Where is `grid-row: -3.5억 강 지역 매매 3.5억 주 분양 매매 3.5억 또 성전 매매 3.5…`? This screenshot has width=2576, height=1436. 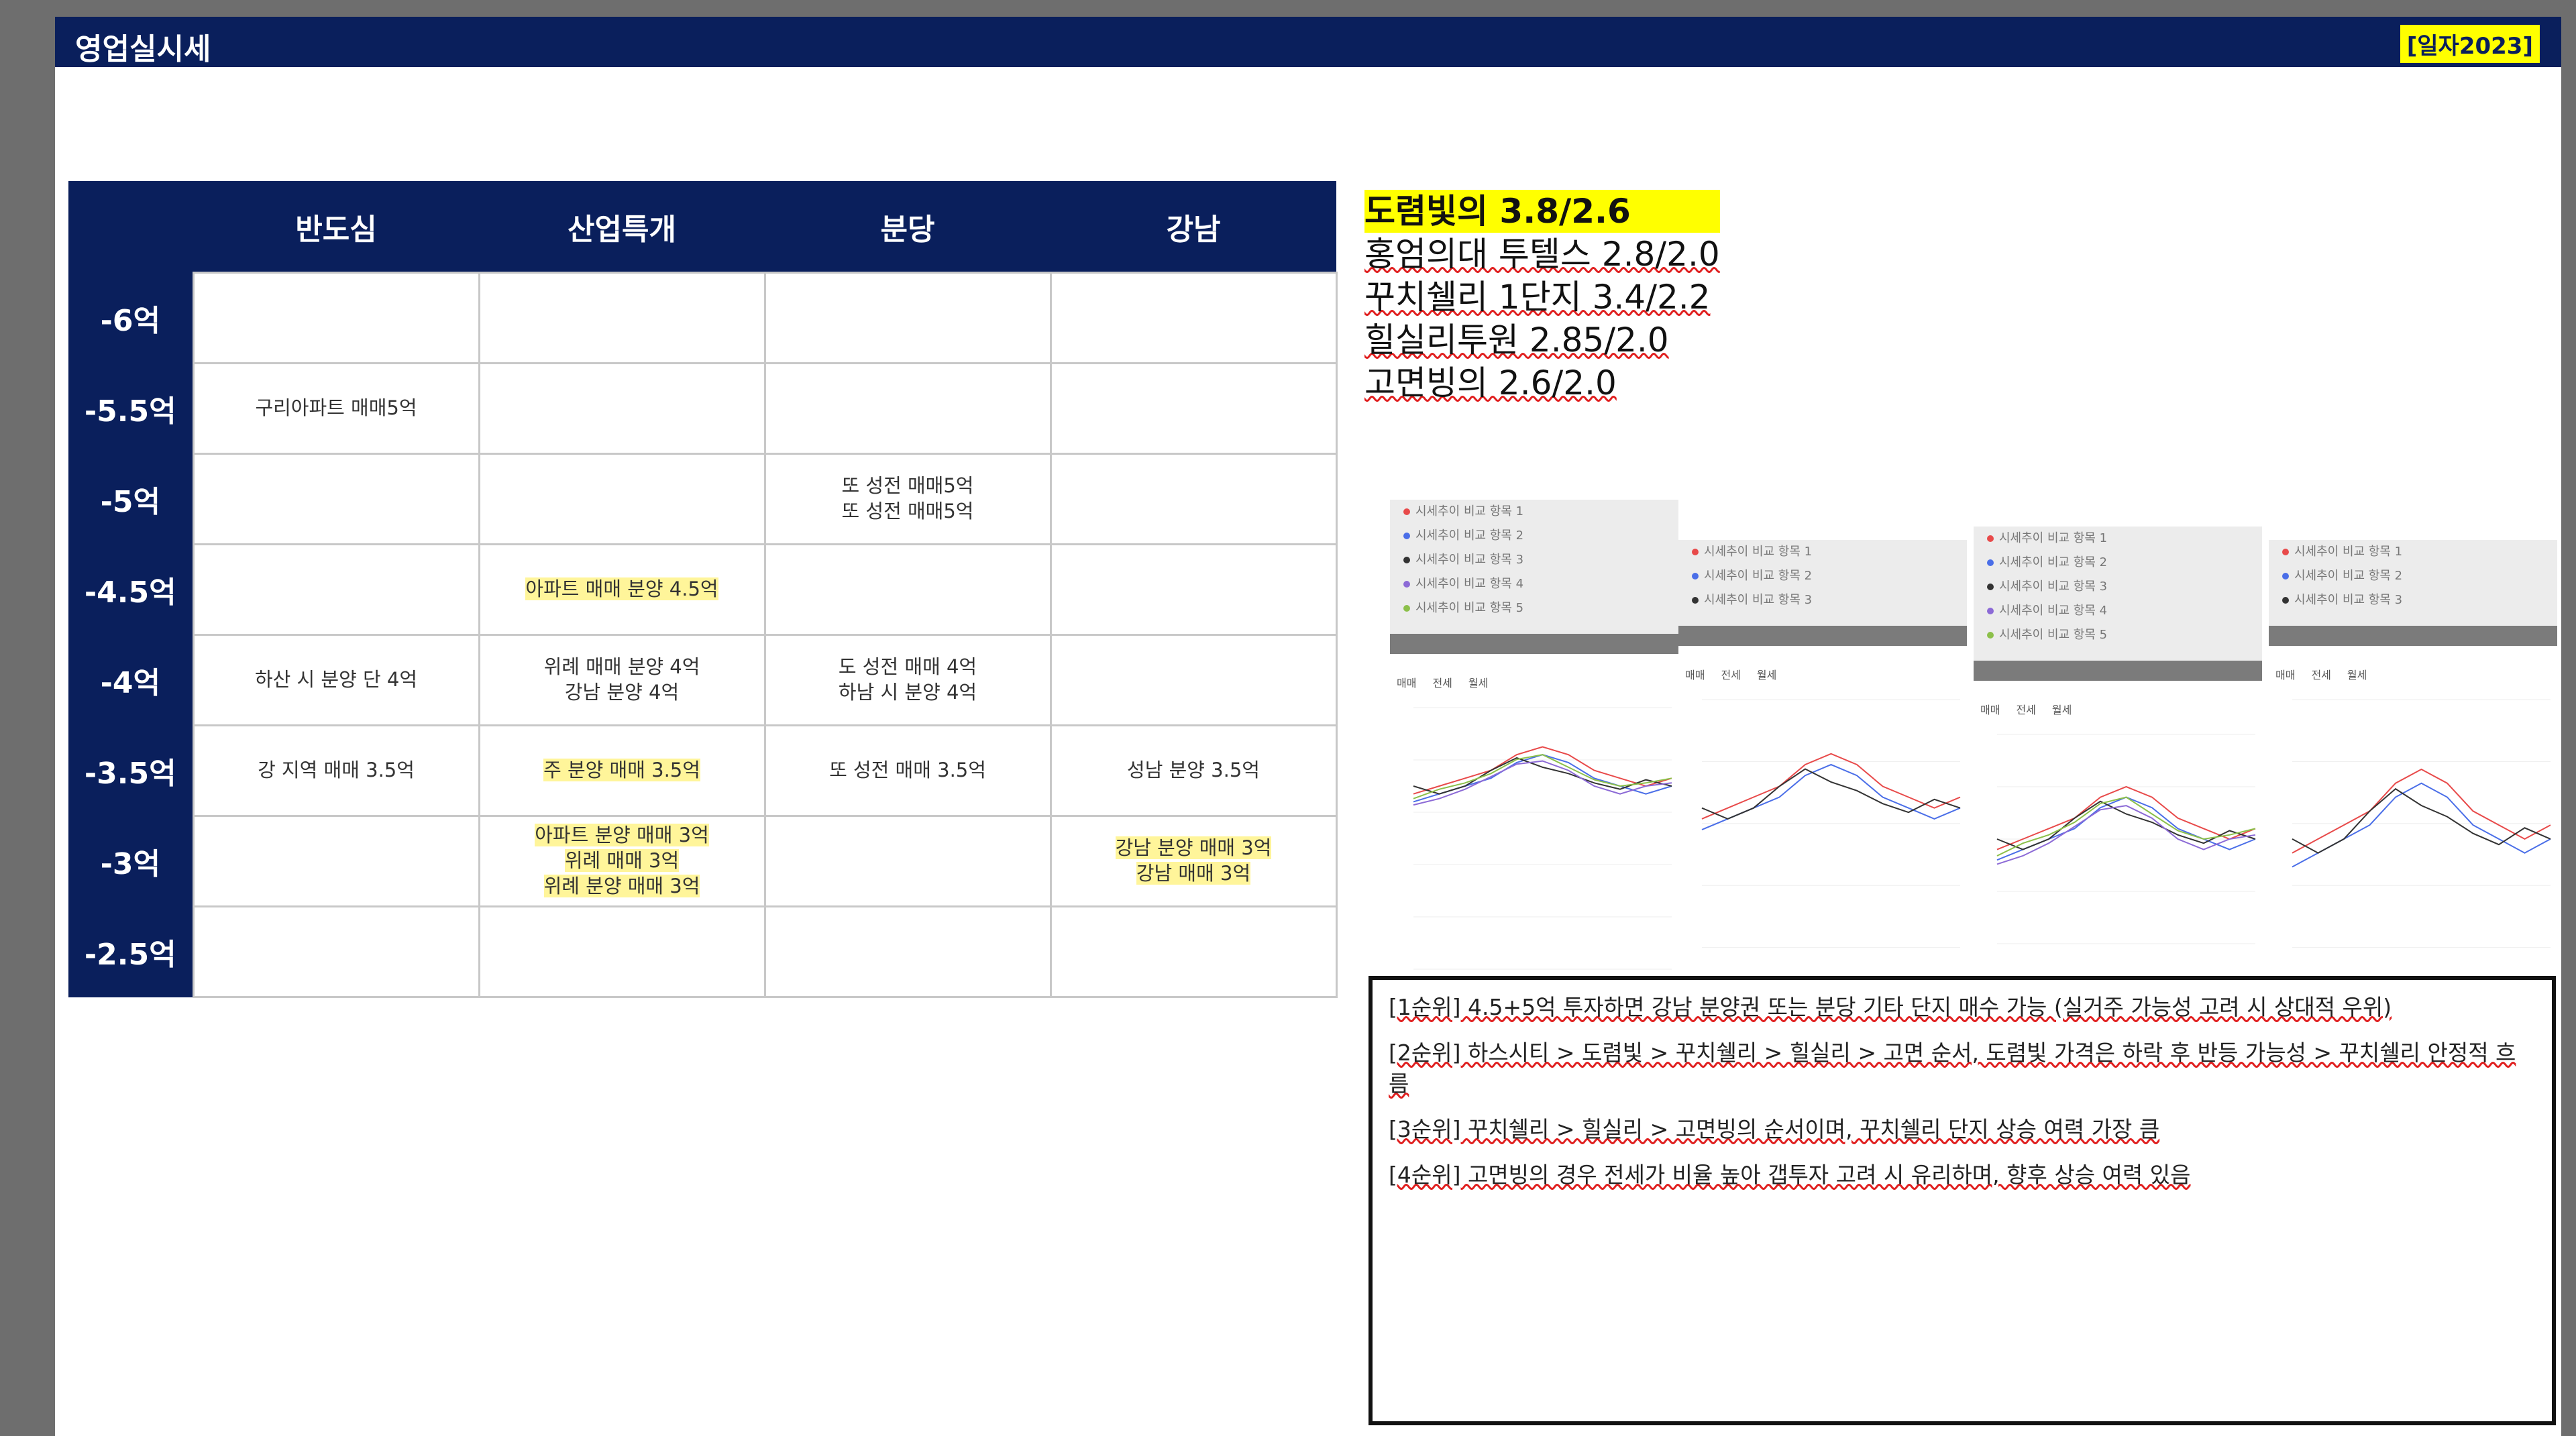 grid-row: -3.5억 강 지역 매매 3.5억 주 분양 매매 3.5억 또 성전 매매 3.5… is located at coordinates (703, 771).